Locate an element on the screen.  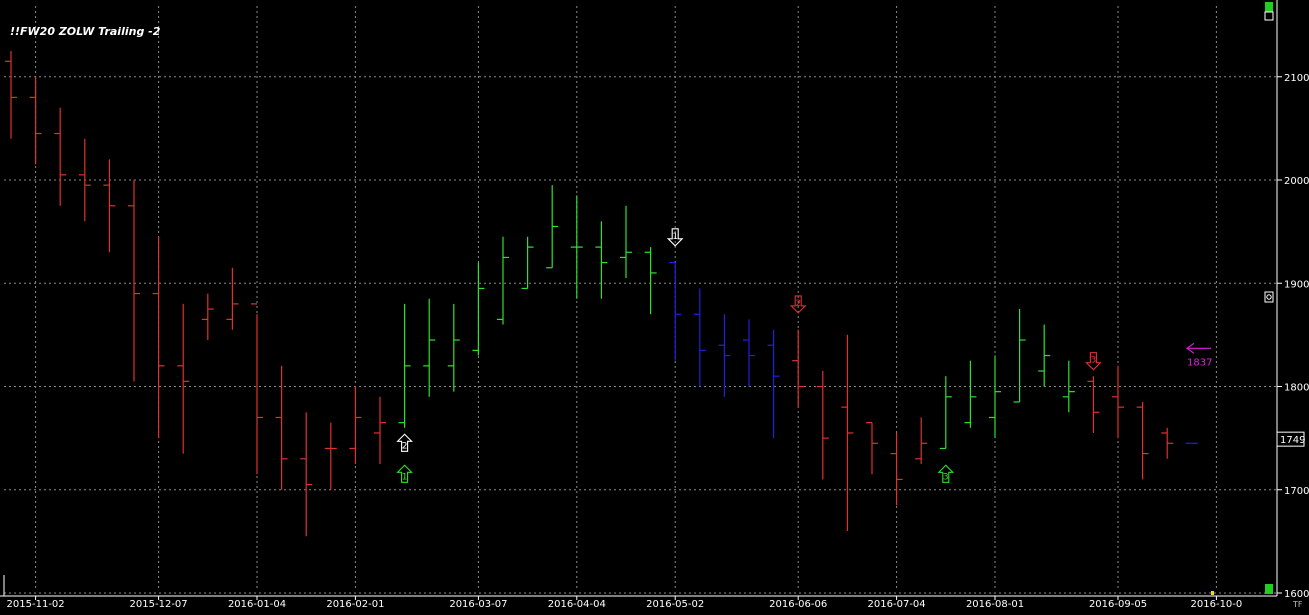
x-tick-label: 2015-12-07 is located at coordinates (159, 604).